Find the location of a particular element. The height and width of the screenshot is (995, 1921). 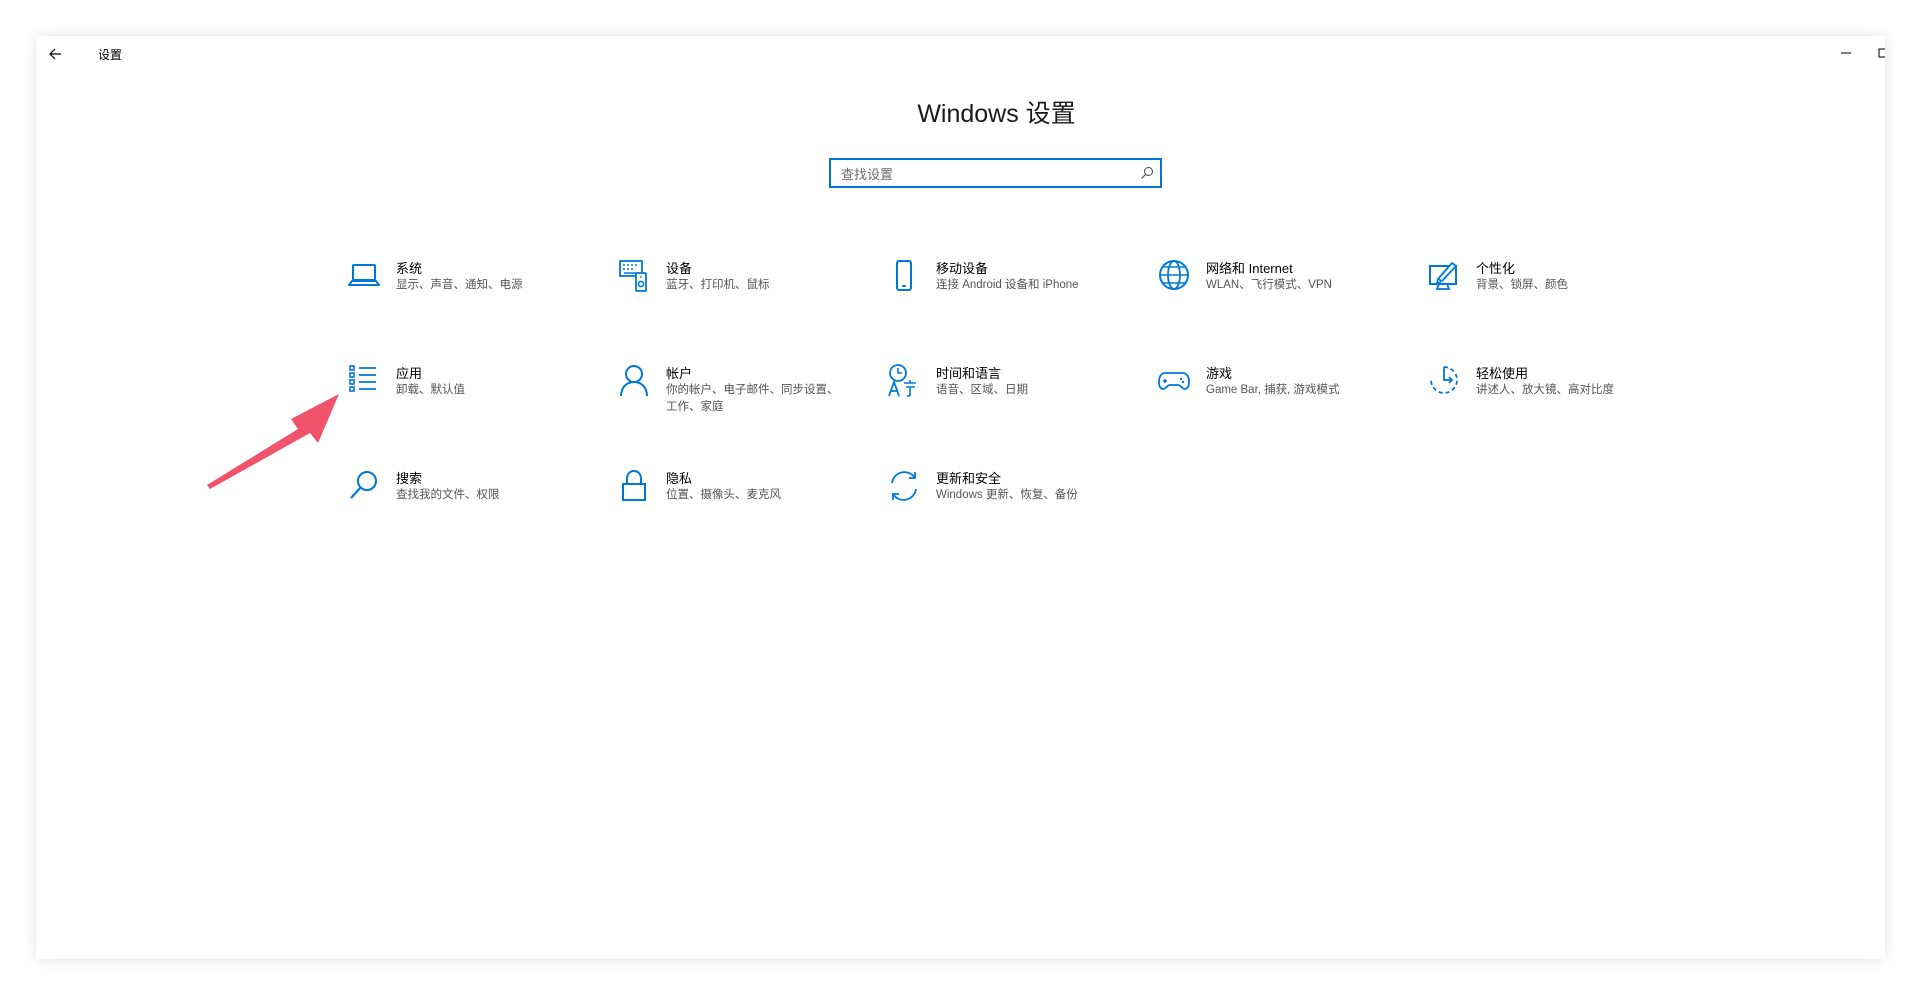

tile-title: 时间和语言 is located at coordinates (969, 373).